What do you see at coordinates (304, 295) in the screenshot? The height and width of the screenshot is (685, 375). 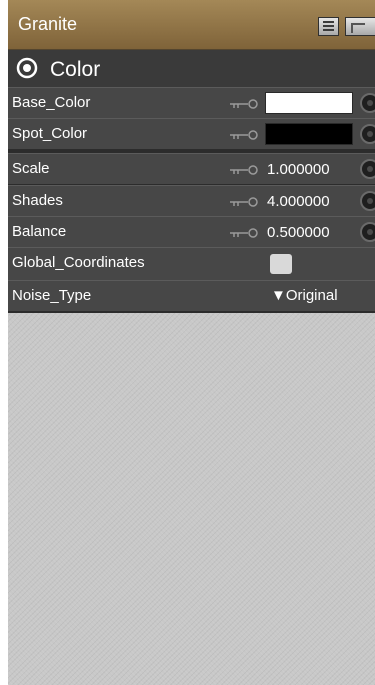 I see `noise-type-dropdown: ▼Original` at bounding box center [304, 295].